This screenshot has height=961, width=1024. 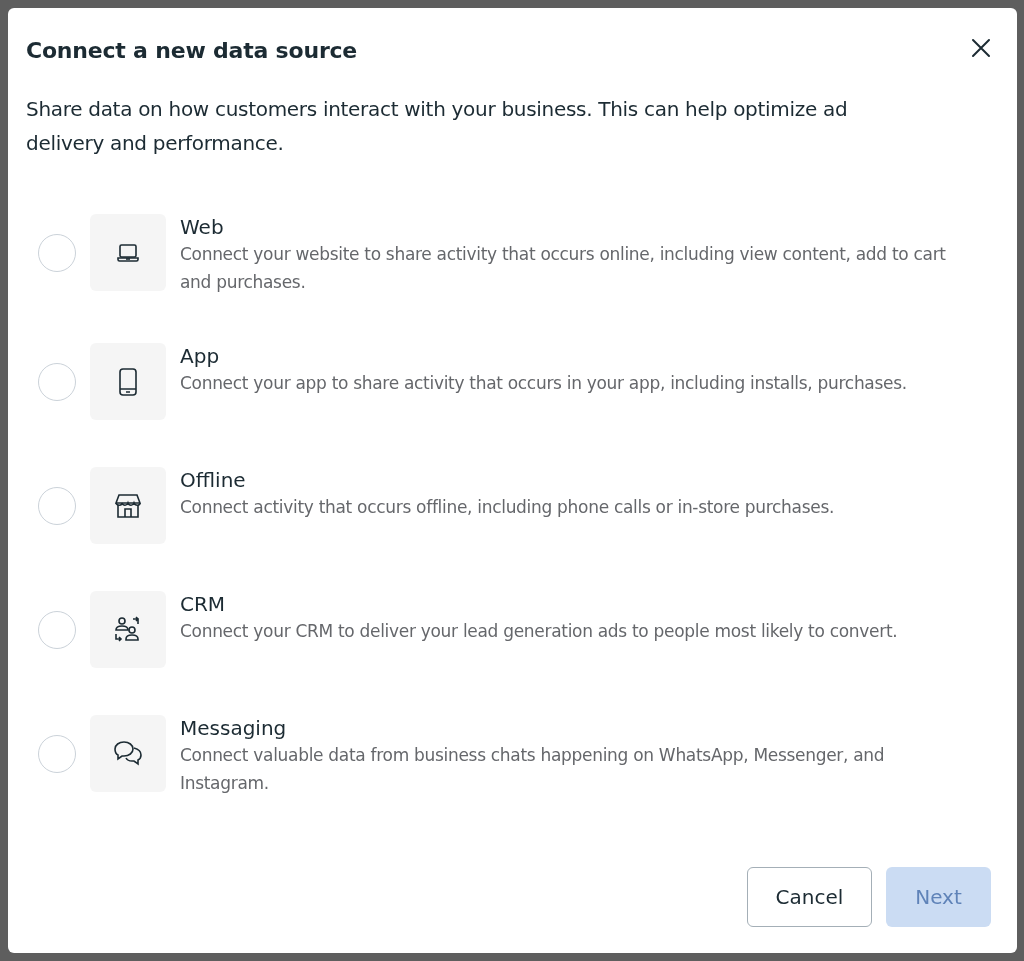 I want to click on people-exchange-icon, so click(x=128, y=629).